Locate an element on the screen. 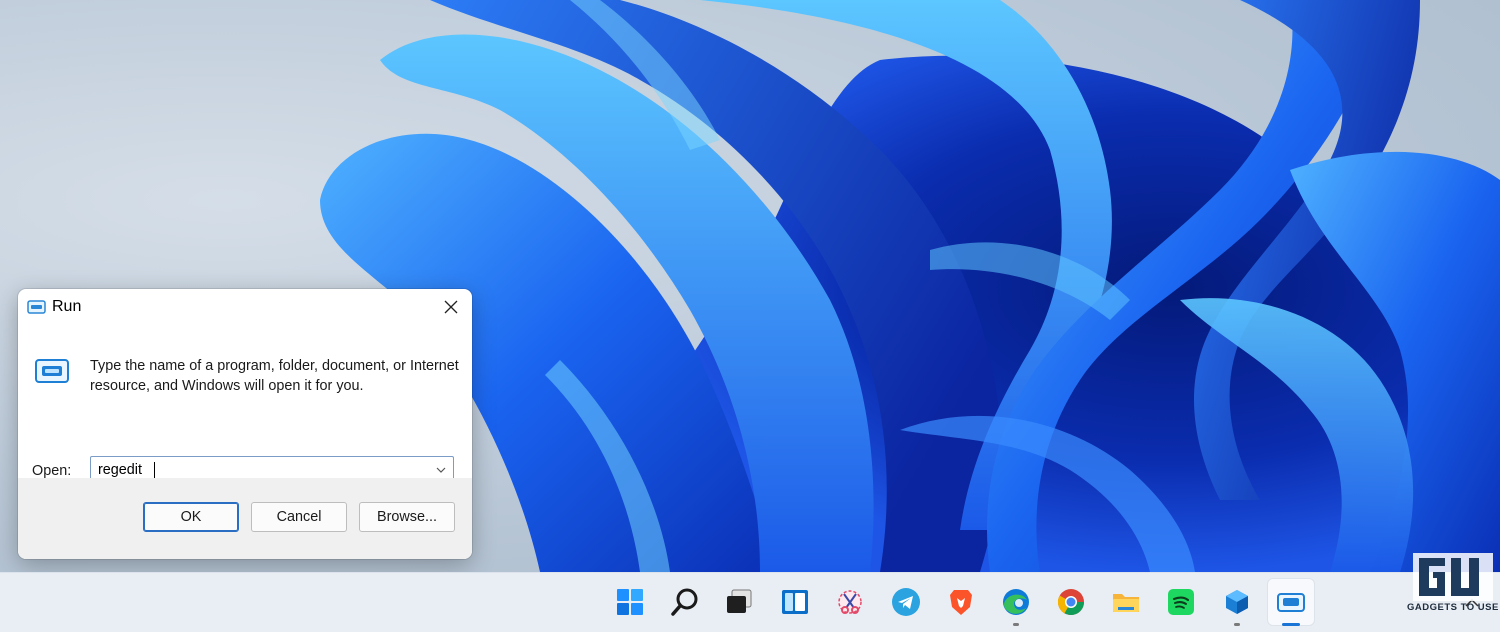 The image size is (1500, 632). search-icon is located at coordinates (684, 602).